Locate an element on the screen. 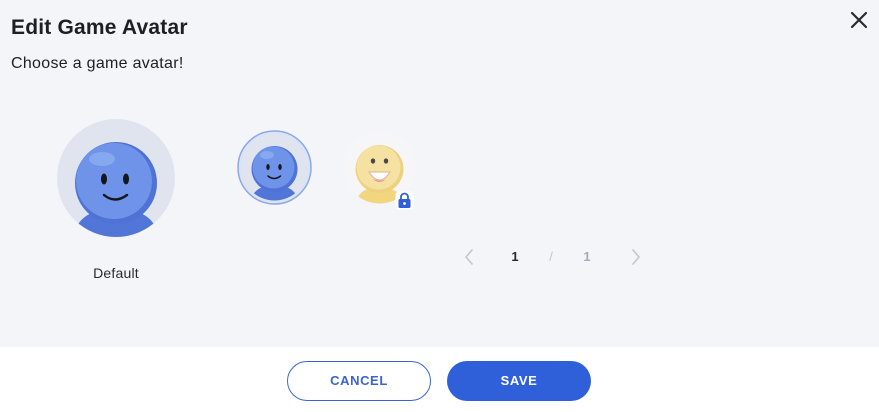  pagination-total-pages: 1 is located at coordinates (587, 256).